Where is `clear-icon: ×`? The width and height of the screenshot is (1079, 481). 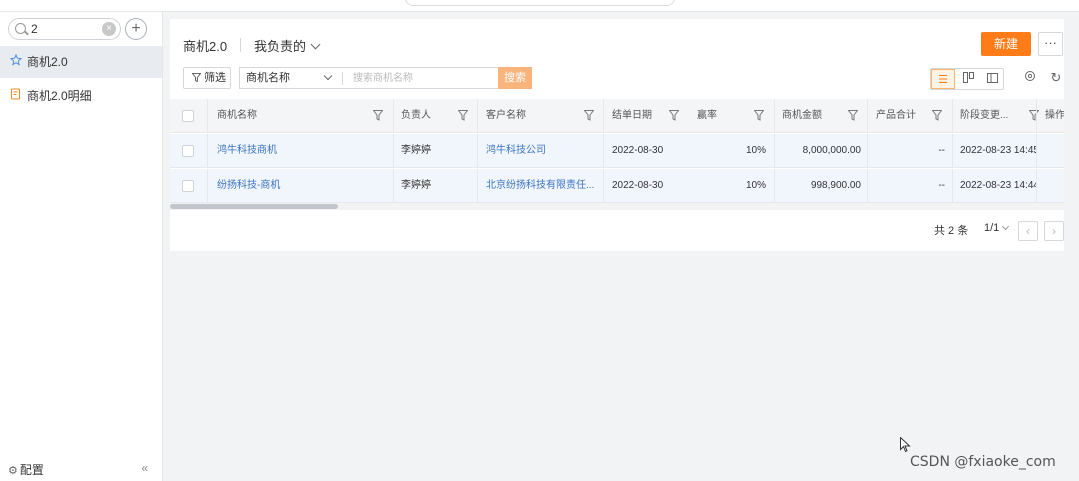
clear-icon: × is located at coordinates (109, 29).